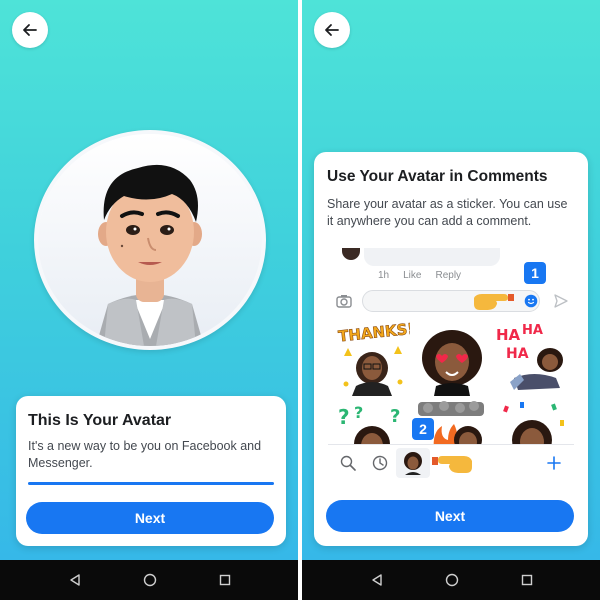 The image size is (600, 600). What do you see at coordinates (351, 254) in the screenshot?
I see `commenter-avatar` at bounding box center [351, 254].